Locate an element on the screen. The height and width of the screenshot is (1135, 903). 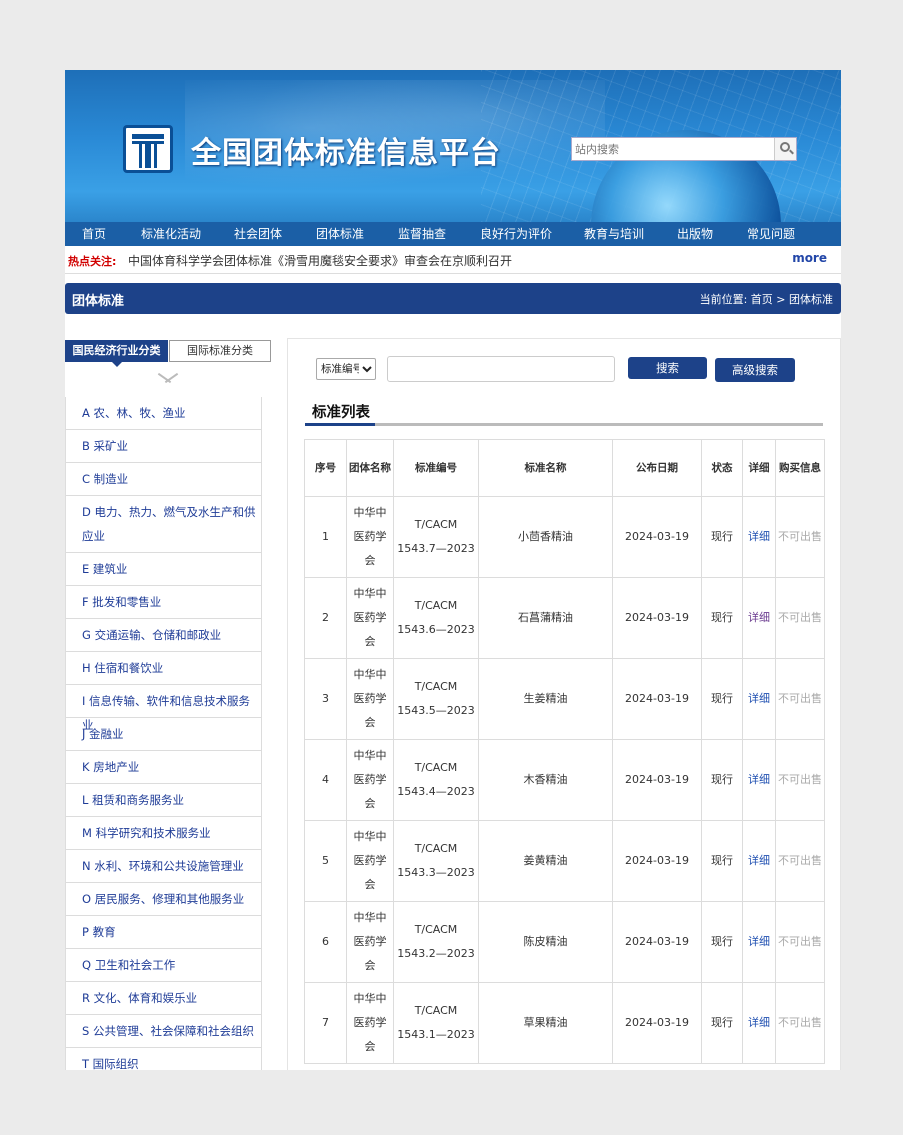
cell-name: 陈皮精油 is located at coordinates (545, 941).